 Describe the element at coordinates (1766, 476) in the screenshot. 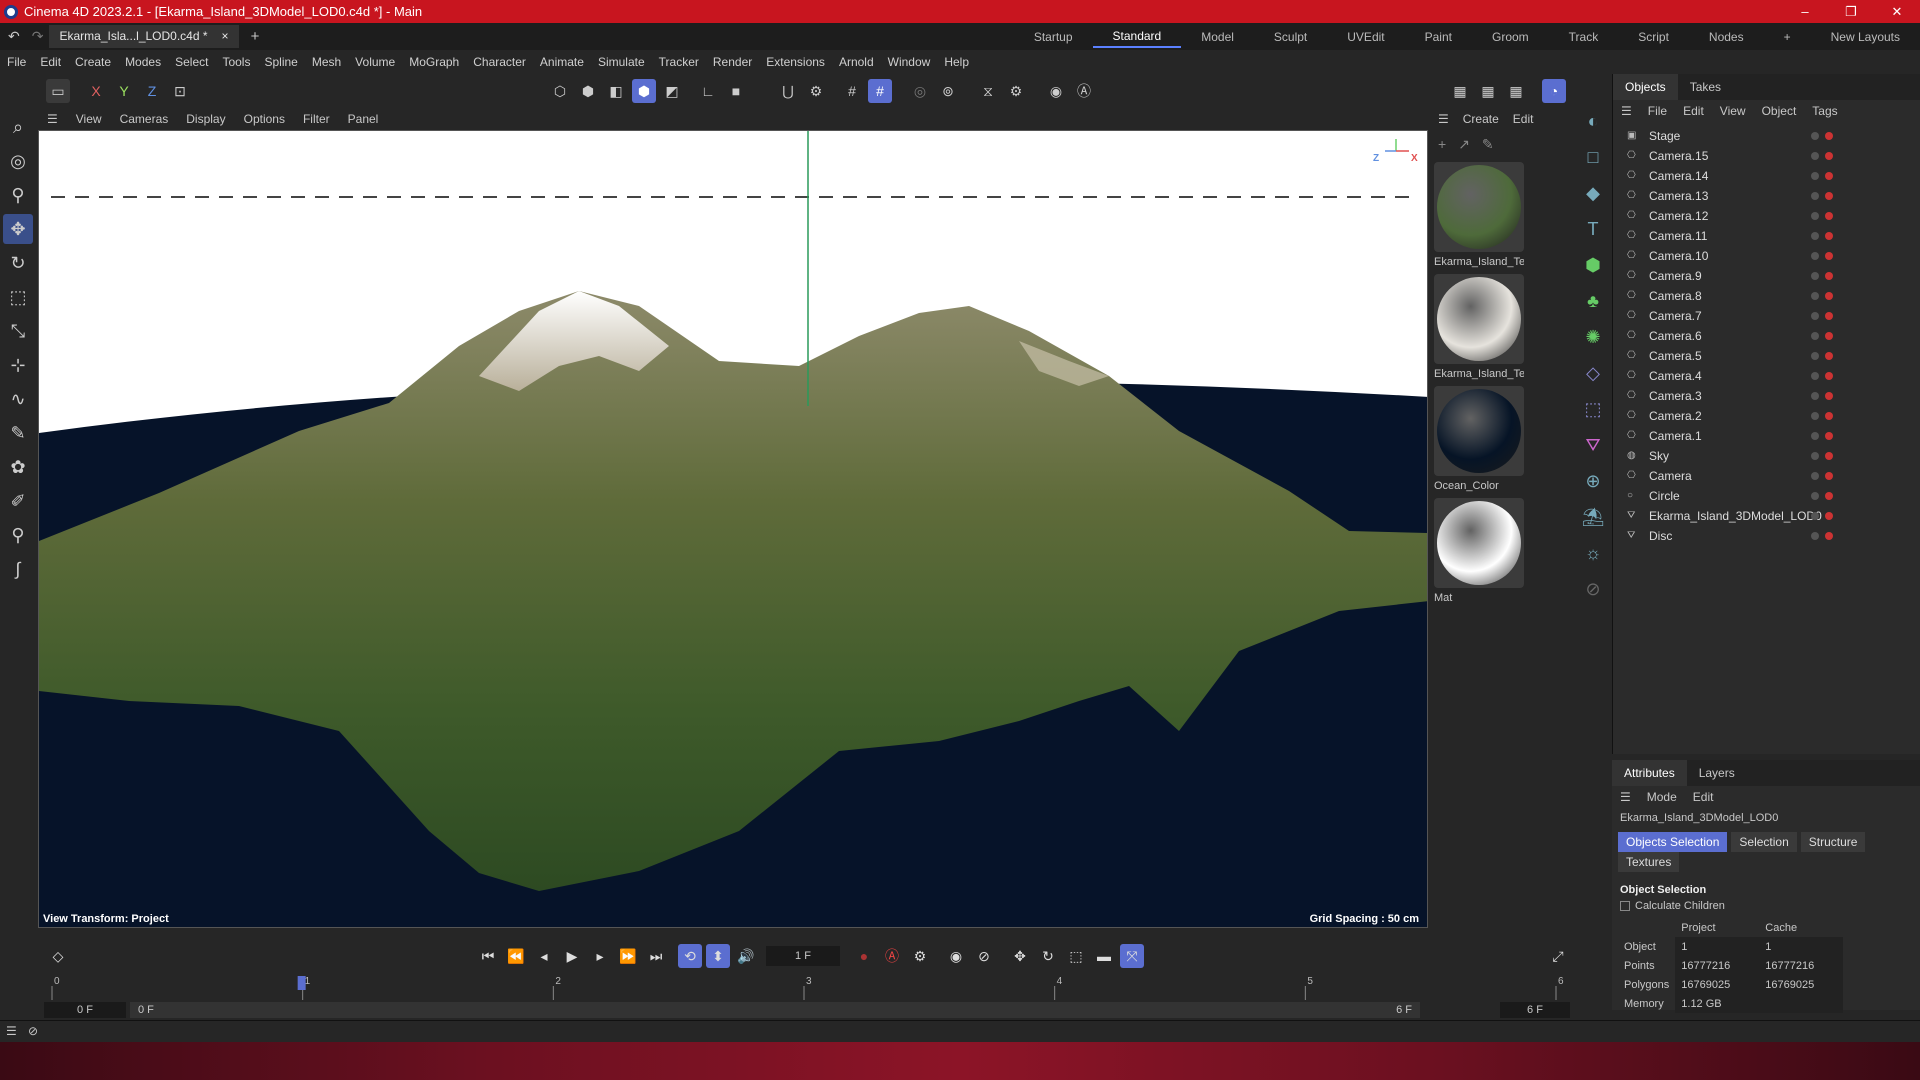

I see `object-row-camera: ⎔ Camera` at that location.